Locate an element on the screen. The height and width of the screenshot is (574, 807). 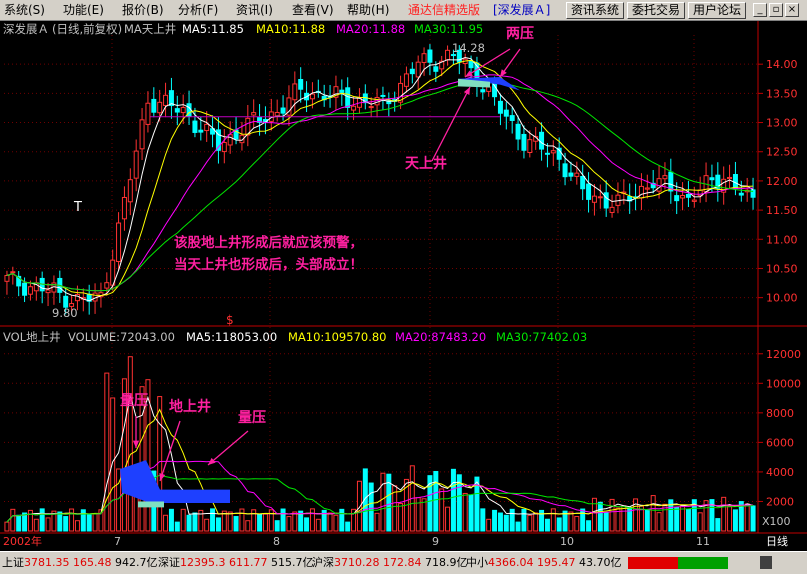
close-icon: × is located at coordinates (792, 10).